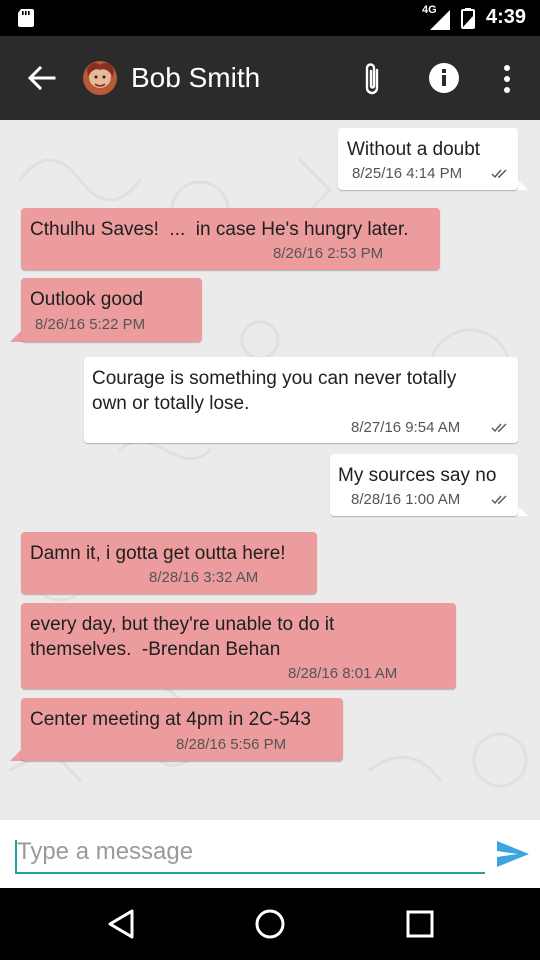  What do you see at coordinates (100, 78) in the screenshot?
I see `avatar` at bounding box center [100, 78].